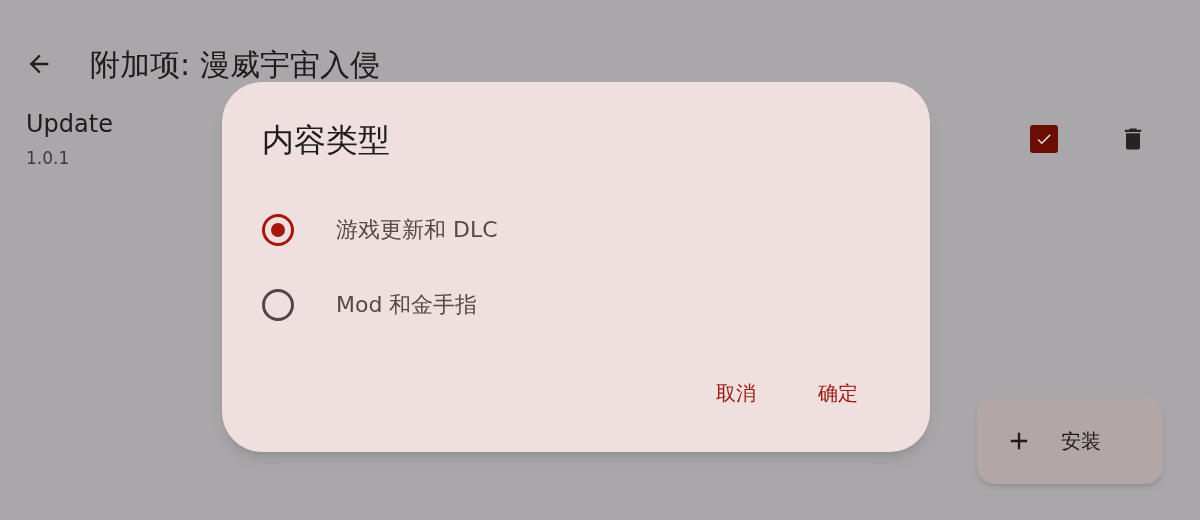 The image size is (1200, 520). What do you see at coordinates (417, 229) in the screenshot?
I see `option-label: 游戏更新和 DLC` at bounding box center [417, 229].